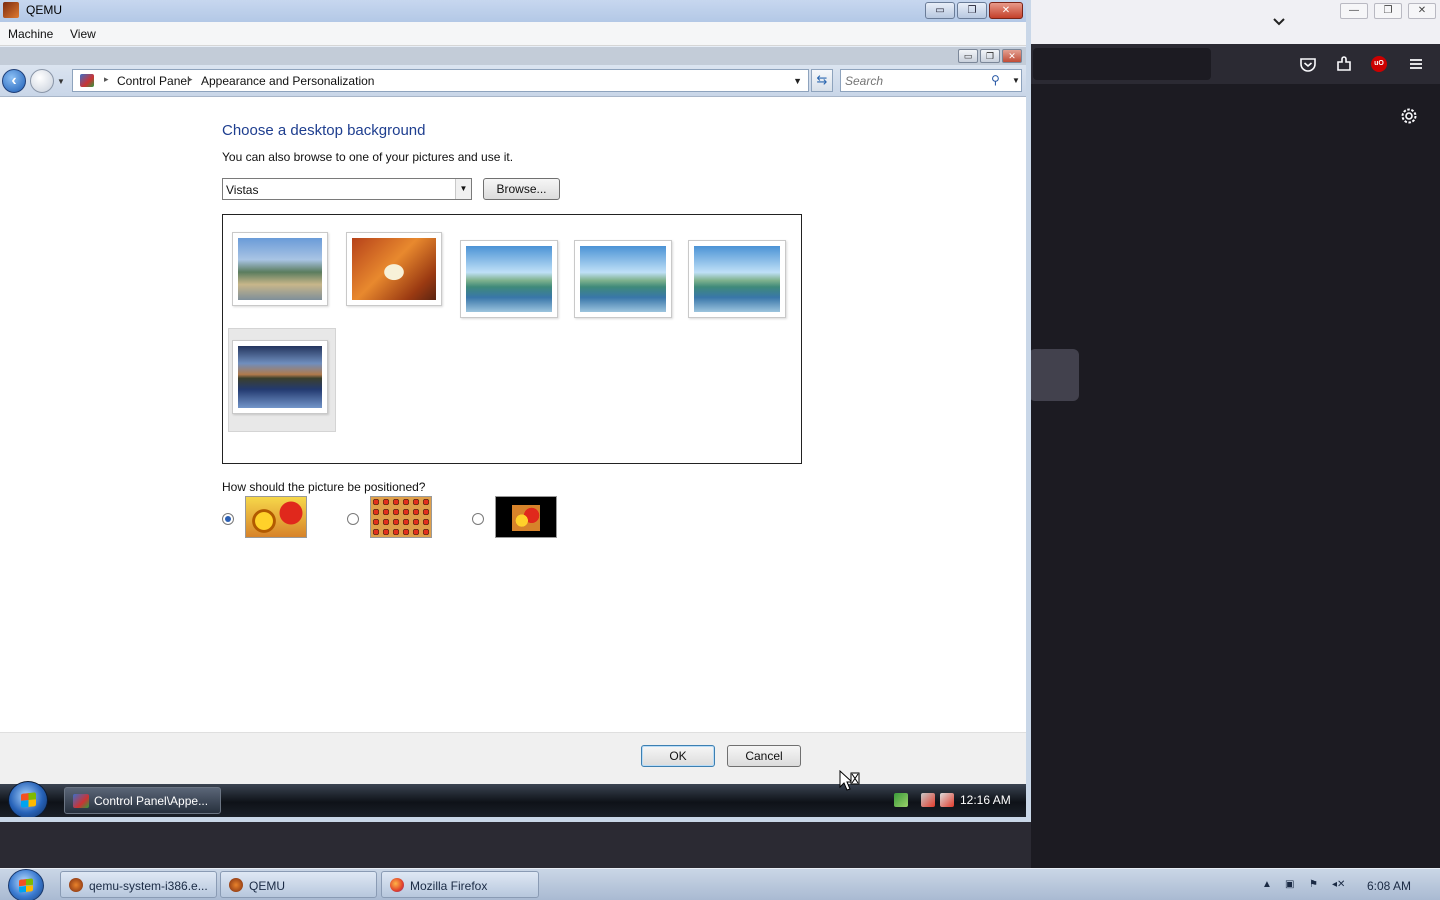  What do you see at coordinates (478, 519) in the screenshot?
I see `radio-center` at bounding box center [478, 519].